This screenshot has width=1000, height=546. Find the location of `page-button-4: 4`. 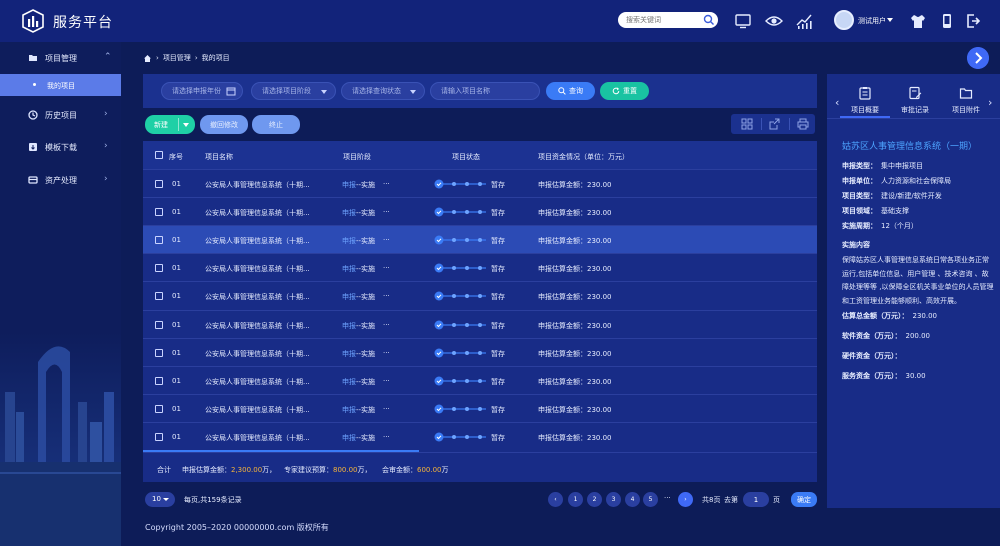

page-button-4: 4 is located at coordinates (632, 499).